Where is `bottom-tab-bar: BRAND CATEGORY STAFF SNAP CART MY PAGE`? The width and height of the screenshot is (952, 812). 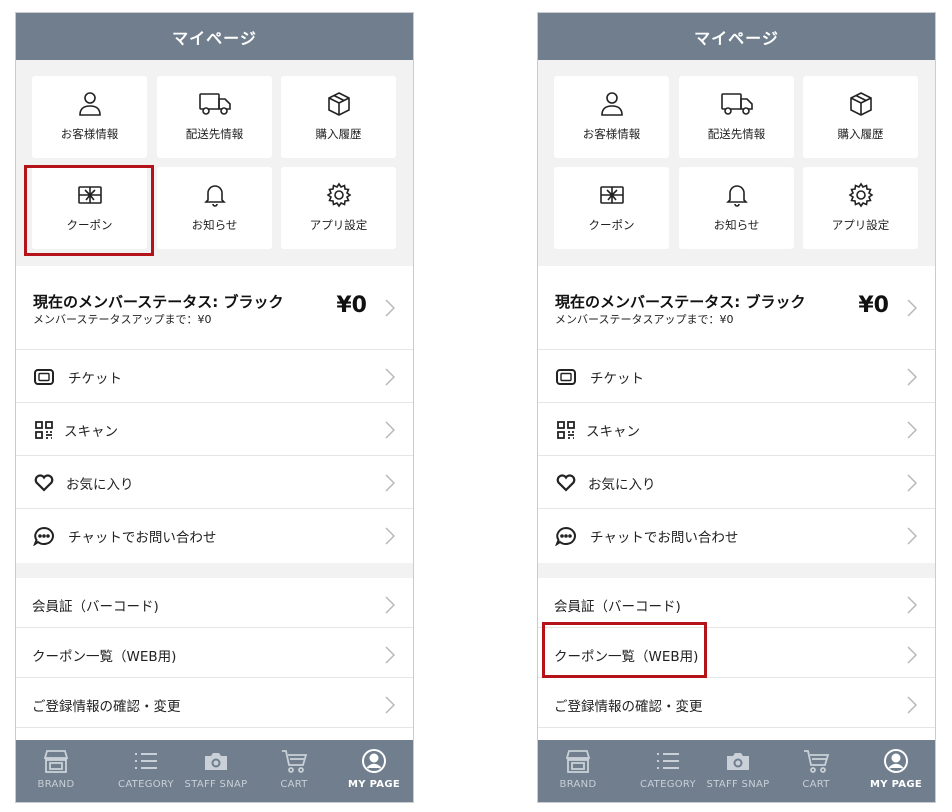 bottom-tab-bar: BRAND CATEGORY STAFF SNAP CART MY PAGE is located at coordinates (214, 771).